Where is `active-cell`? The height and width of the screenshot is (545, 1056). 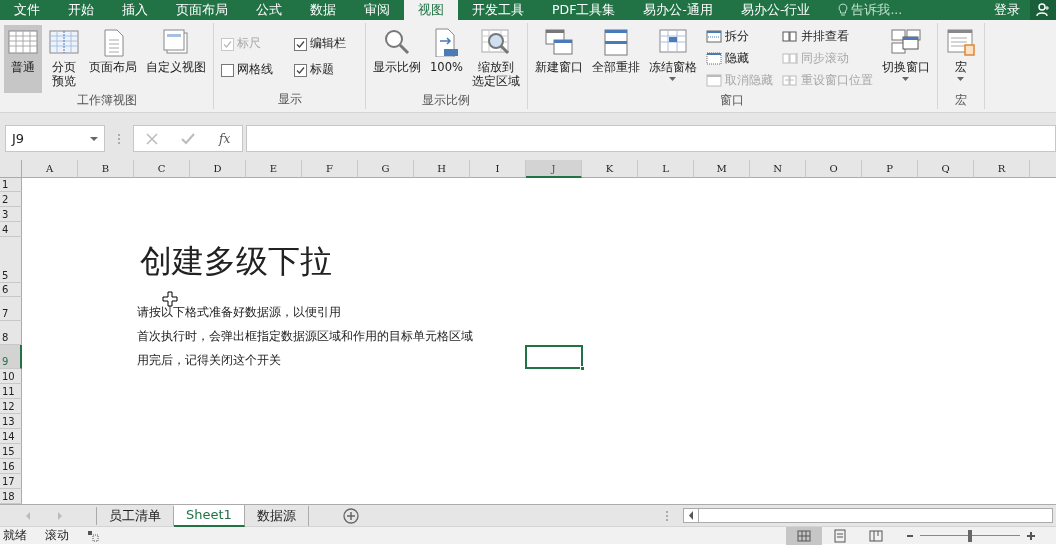
active-cell is located at coordinates (554, 357).